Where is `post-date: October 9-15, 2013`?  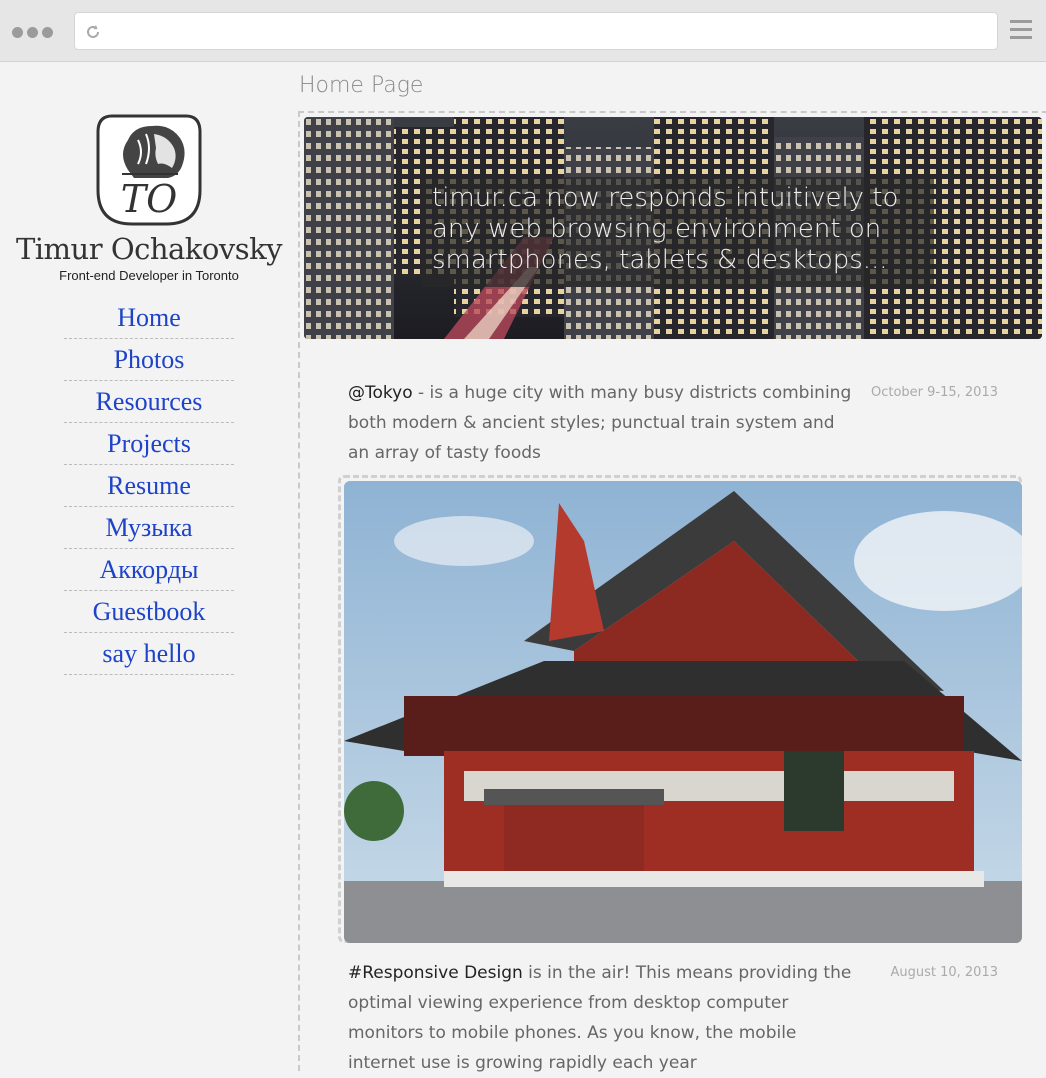 post-date: October 9-15, 2013 is located at coordinates (934, 392).